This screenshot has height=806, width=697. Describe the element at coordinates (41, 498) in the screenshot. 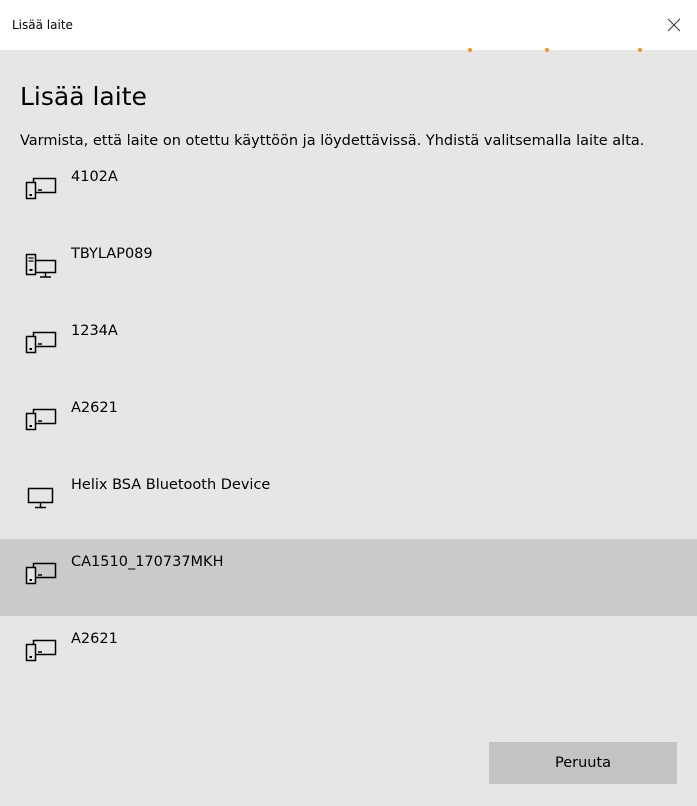

I see `monitor-icon` at that location.